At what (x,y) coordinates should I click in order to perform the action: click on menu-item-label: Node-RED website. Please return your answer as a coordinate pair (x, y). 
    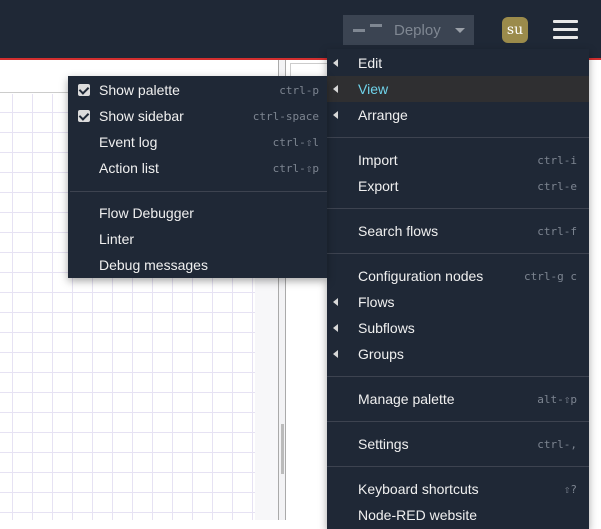
    Looking at the image, I should click on (418, 515).